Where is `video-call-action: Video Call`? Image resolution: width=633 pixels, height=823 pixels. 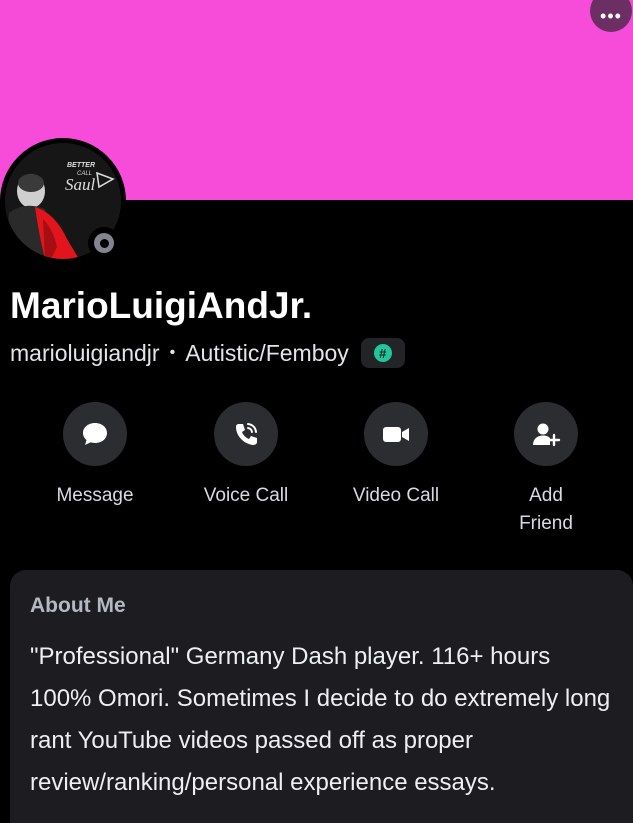 video-call-action: Video Call is located at coordinates (396, 456).